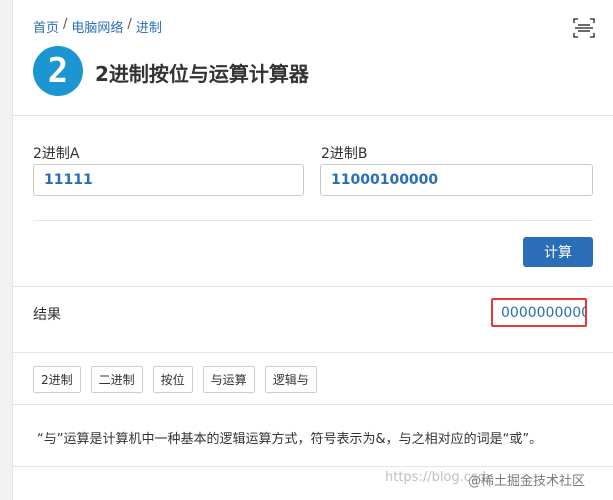  Describe the element at coordinates (46, 26) in the screenshot. I see `breadcrumb-home: 首页` at that location.